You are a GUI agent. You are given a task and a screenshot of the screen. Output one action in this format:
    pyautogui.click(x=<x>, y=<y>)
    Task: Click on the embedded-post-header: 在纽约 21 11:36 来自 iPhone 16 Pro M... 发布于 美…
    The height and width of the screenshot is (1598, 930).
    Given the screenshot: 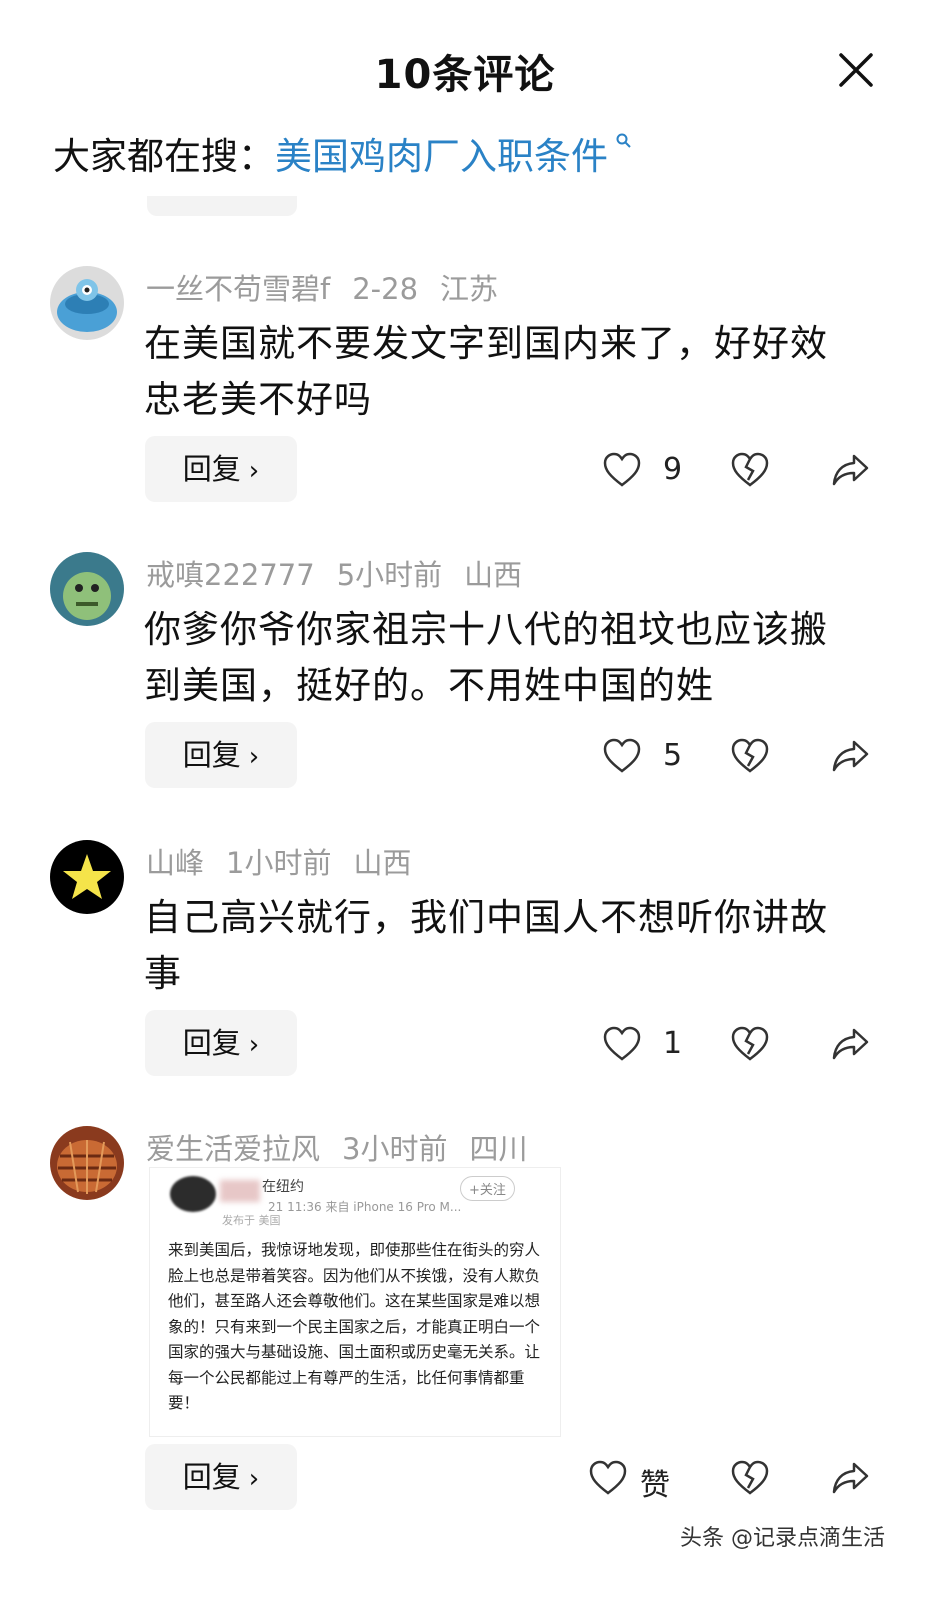 What is the action you would take?
    pyautogui.click(x=355, y=1198)
    